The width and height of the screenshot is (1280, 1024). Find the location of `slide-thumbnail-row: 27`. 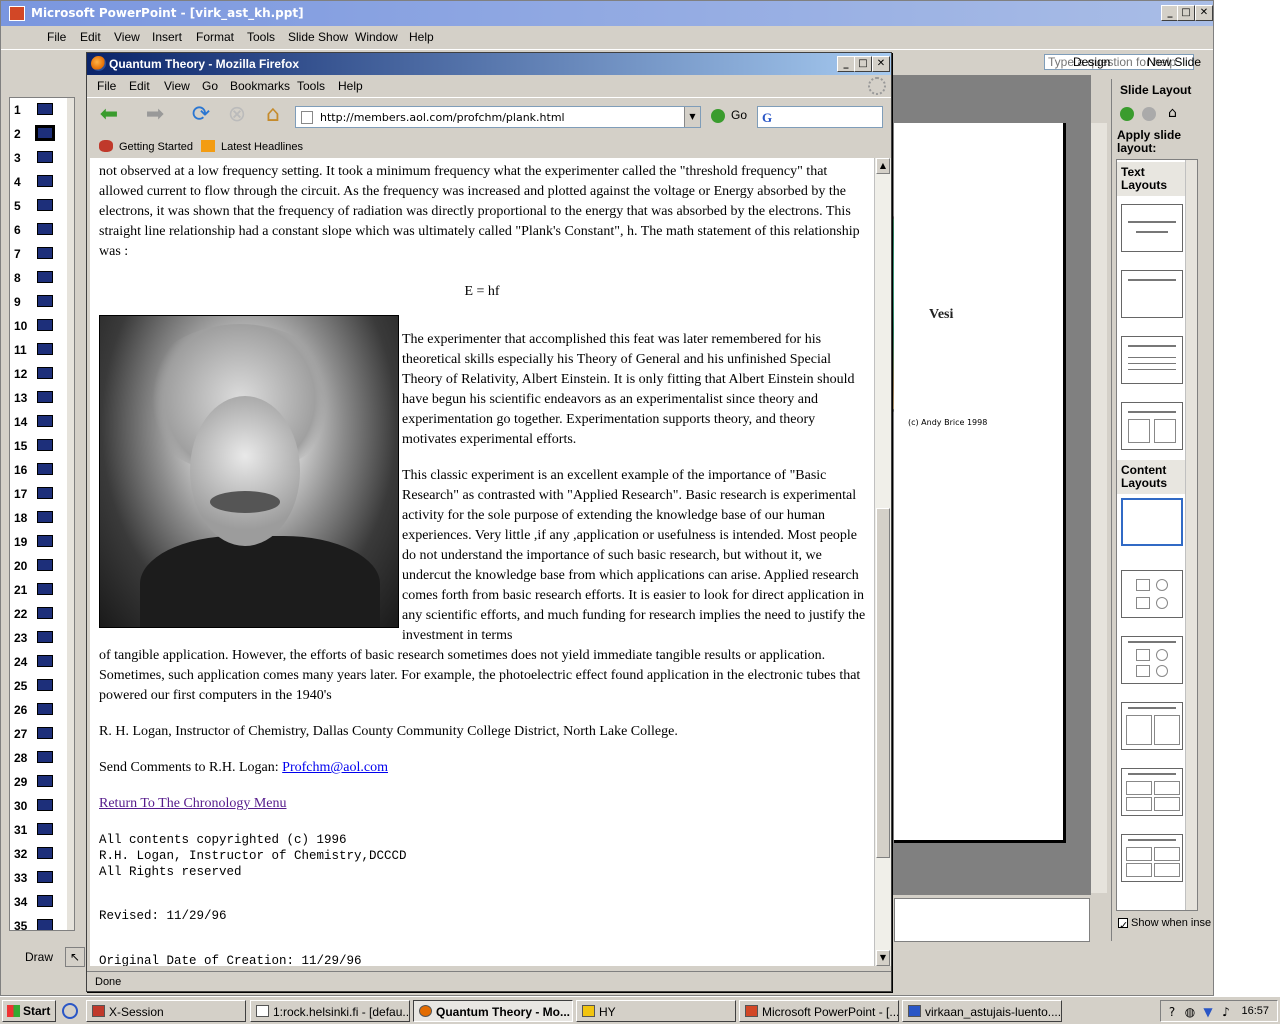

slide-thumbnail-row: 27 is located at coordinates (39, 734).